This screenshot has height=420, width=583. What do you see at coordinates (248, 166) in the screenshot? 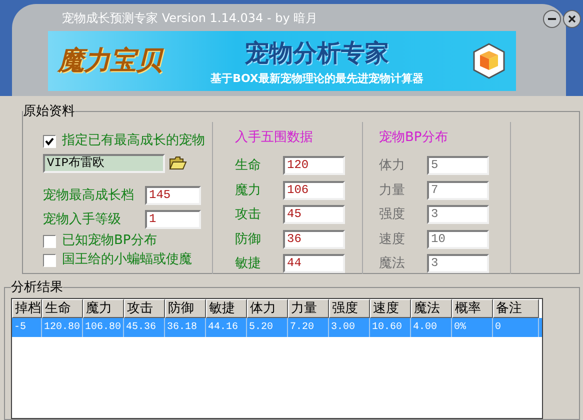
I see `field-label: 生命` at bounding box center [248, 166].